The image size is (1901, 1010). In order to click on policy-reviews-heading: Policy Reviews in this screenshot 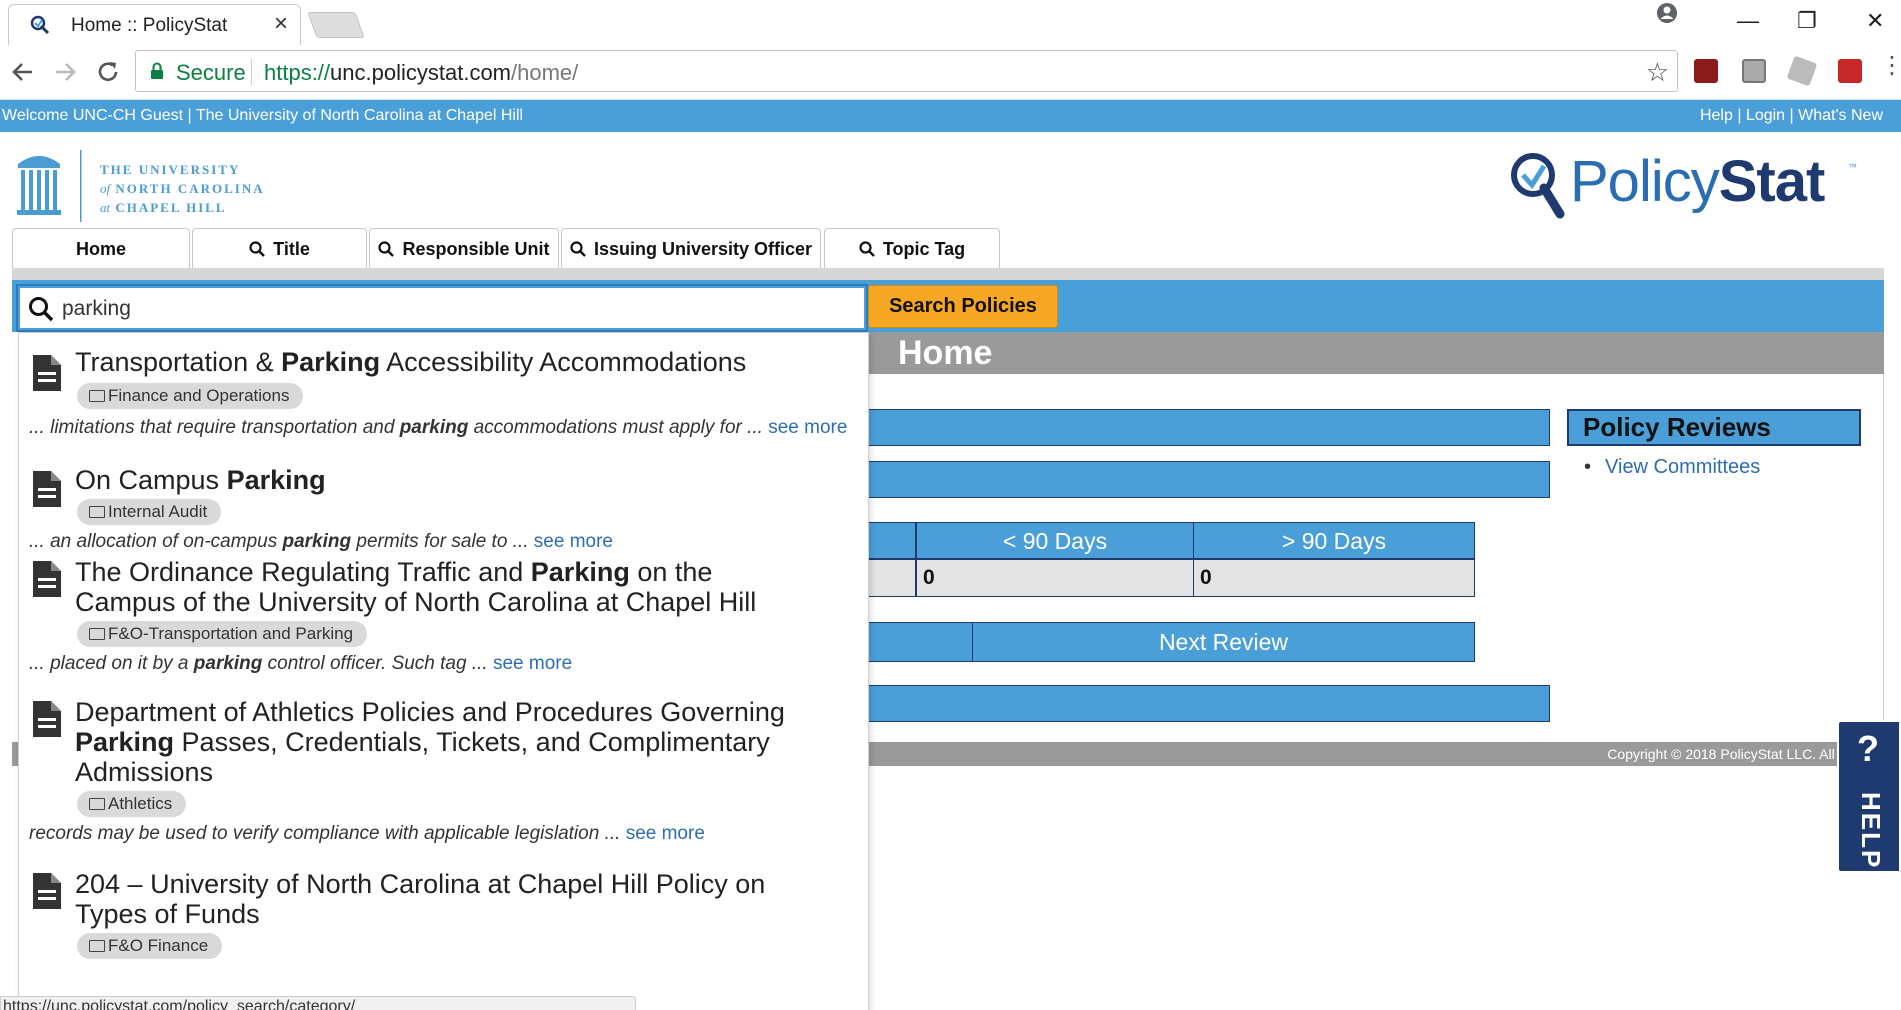, I will do `click(1714, 427)`.